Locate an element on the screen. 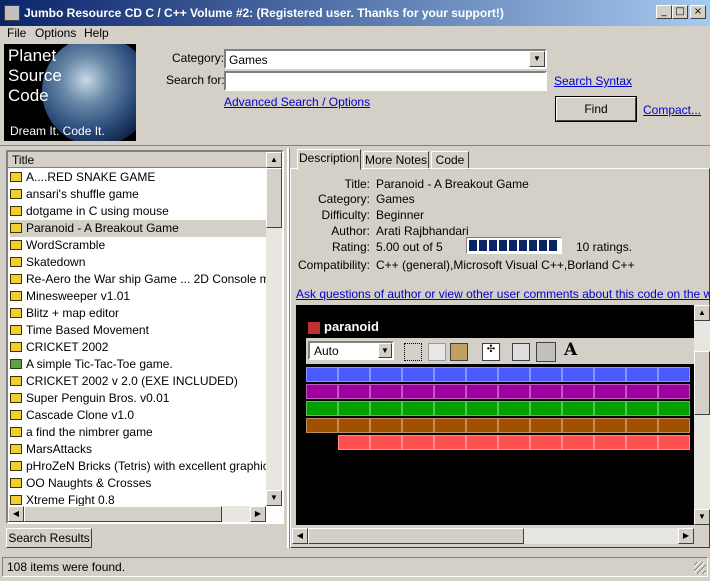 This screenshot has height=581, width=710. list-item-title: Time Based Movement is located at coordinates (87, 330).